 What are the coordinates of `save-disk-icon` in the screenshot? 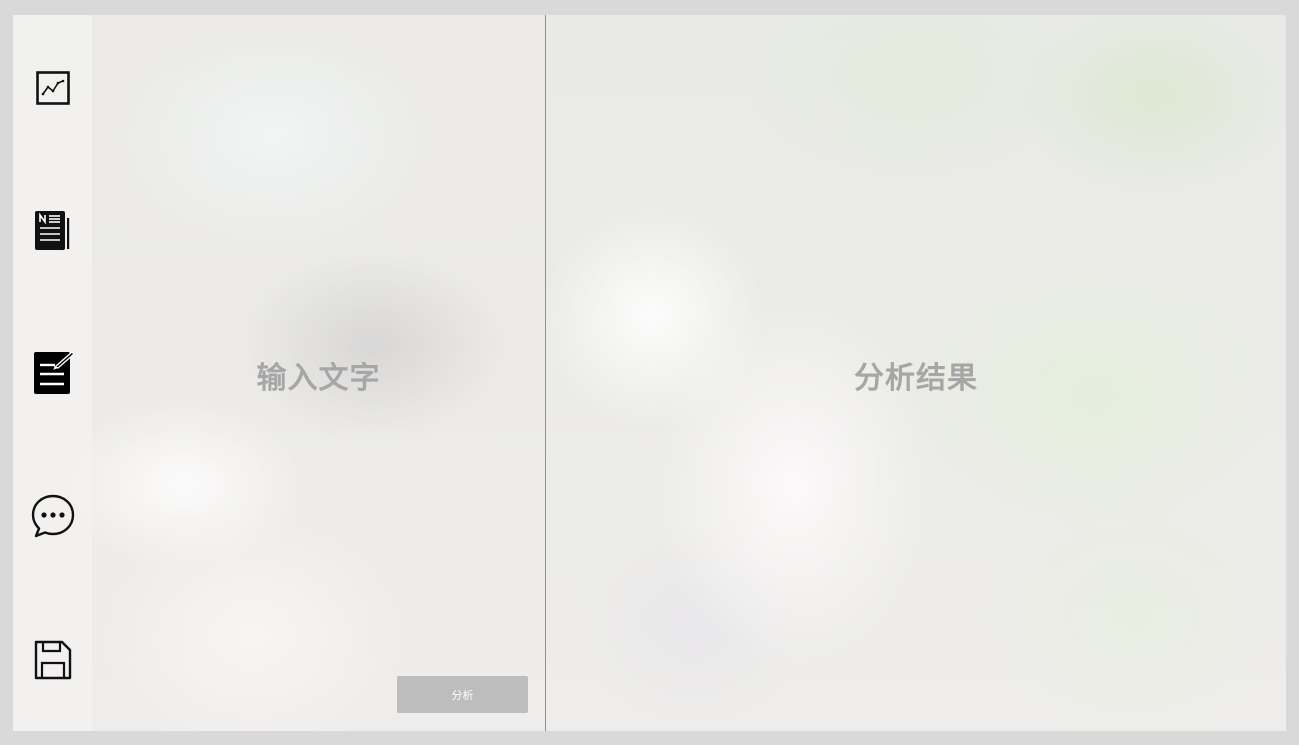 It's located at (52, 660).